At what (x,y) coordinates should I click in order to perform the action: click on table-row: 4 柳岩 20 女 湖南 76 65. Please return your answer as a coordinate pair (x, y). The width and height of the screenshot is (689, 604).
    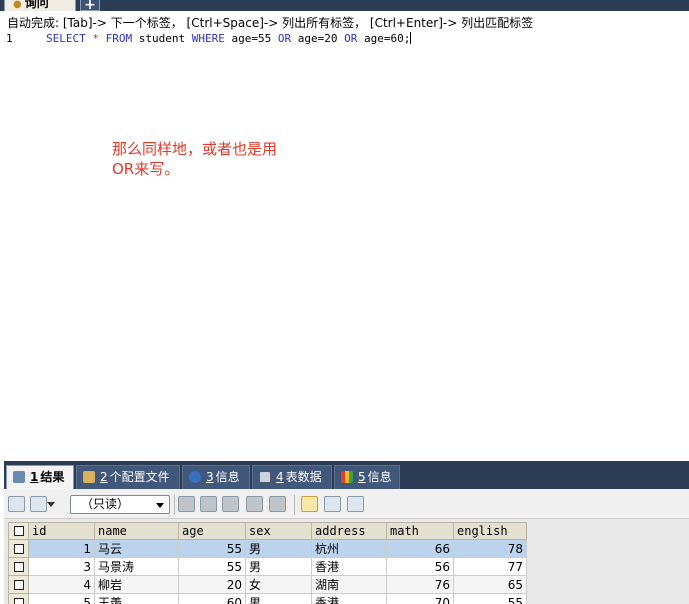
    Looking at the image, I should click on (267, 584).